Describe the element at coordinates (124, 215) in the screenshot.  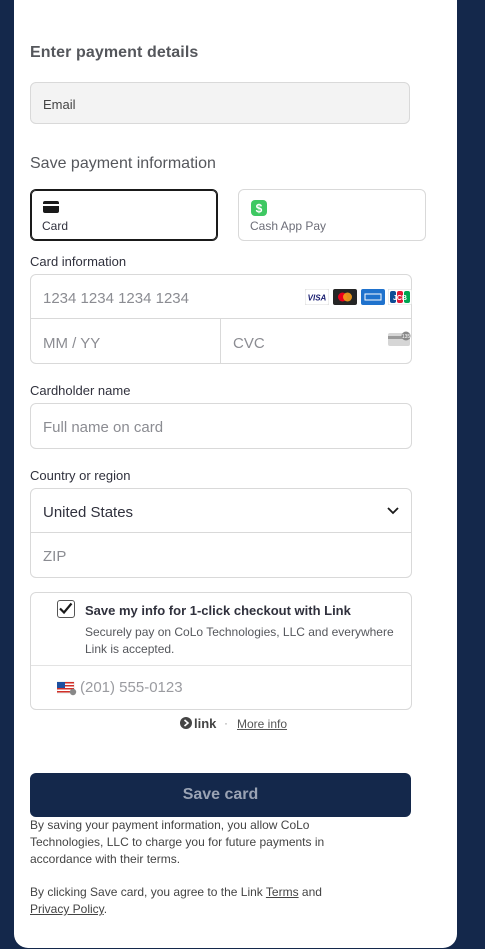
I see `tab-card: Card` at that location.